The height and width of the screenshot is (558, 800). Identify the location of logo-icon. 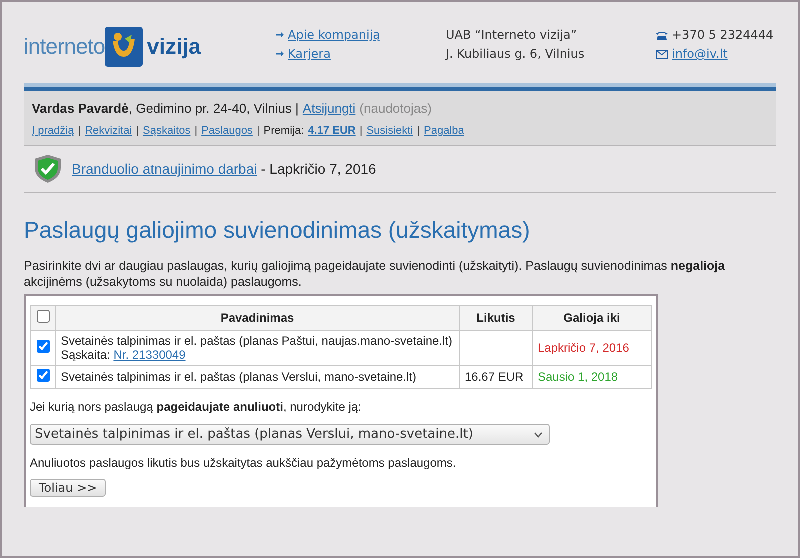
(124, 46).